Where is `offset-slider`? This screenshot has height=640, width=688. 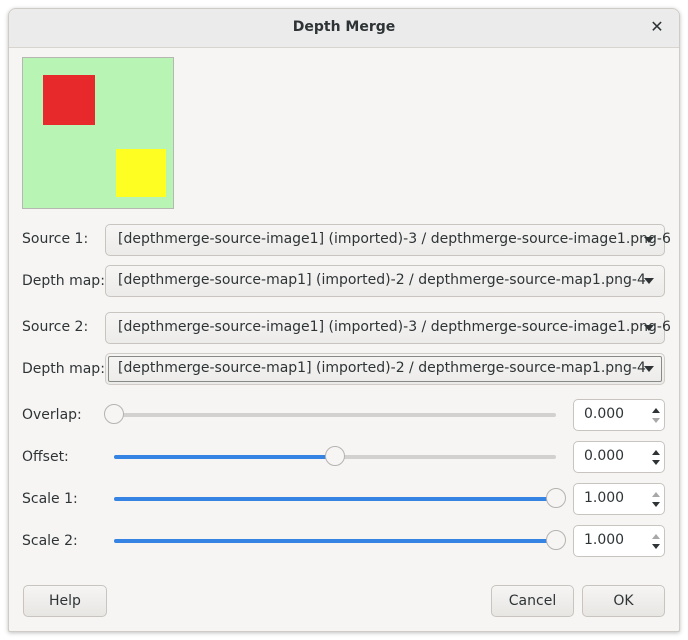
offset-slider is located at coordinates (335, 456).